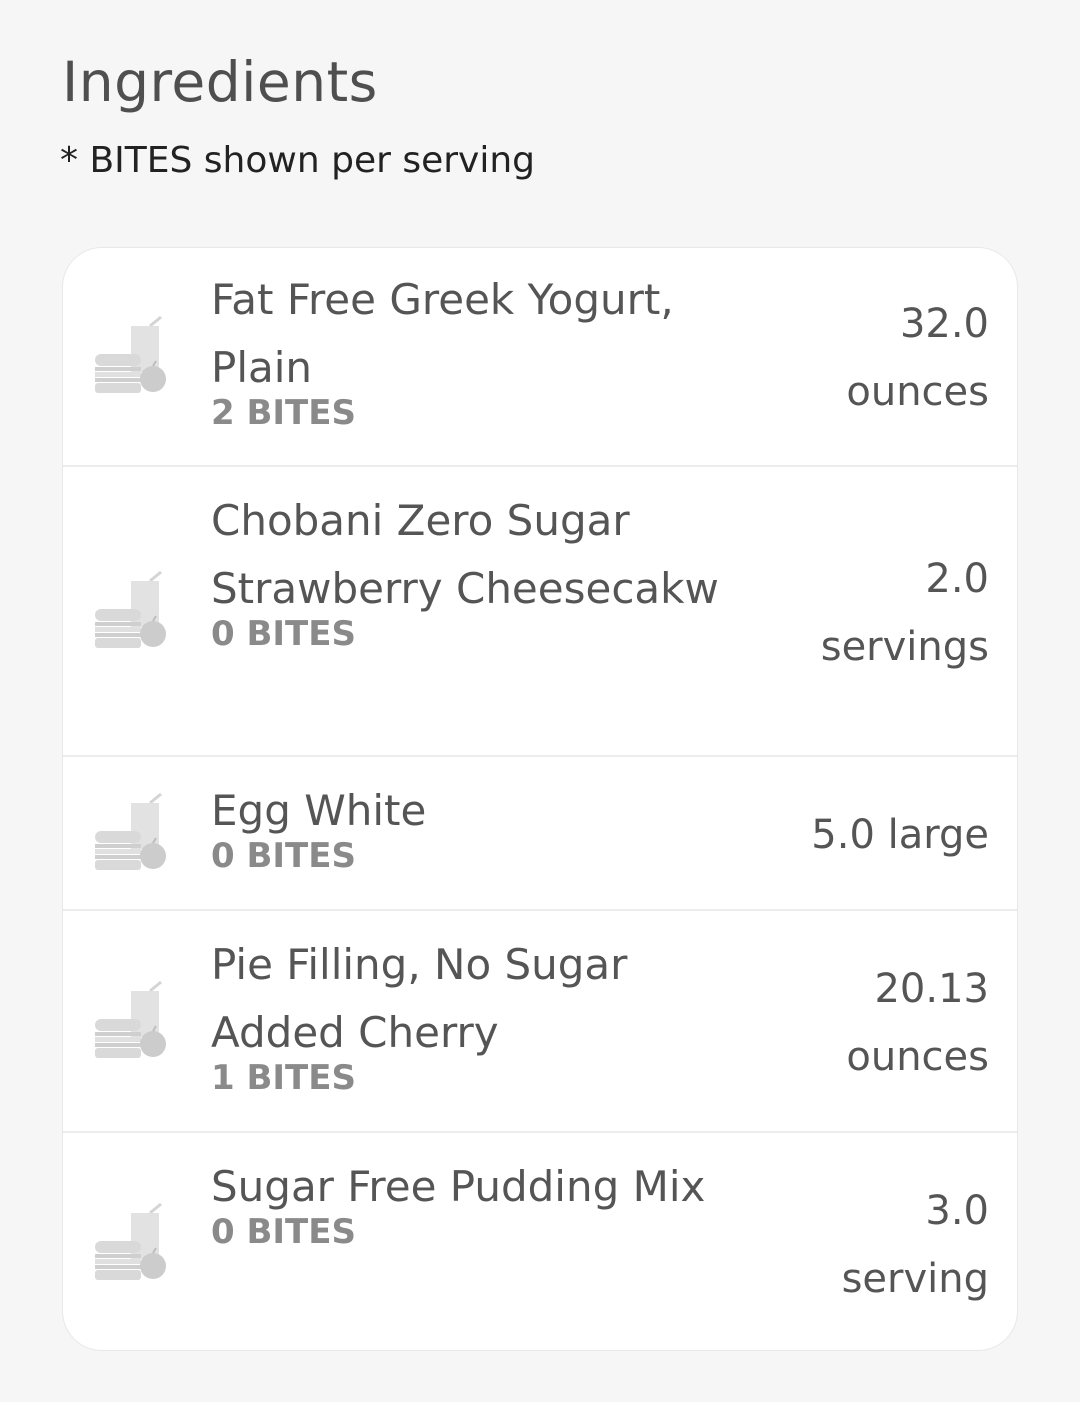  Describe the element at coordinates (465, 554) in the screenshot. I see `ingredient-name: Chobani Zero Sugar Strawberry Cheesecakw` at that location.